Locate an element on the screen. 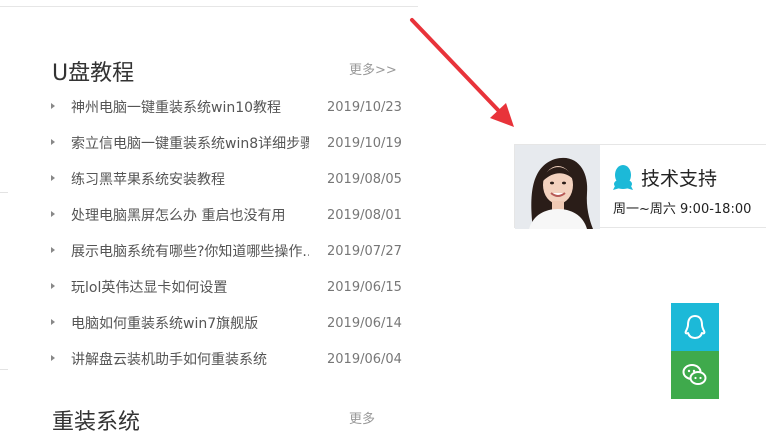  support-hours: 周一~周六 9:00-18:00 is located at coordinates (682, 209).